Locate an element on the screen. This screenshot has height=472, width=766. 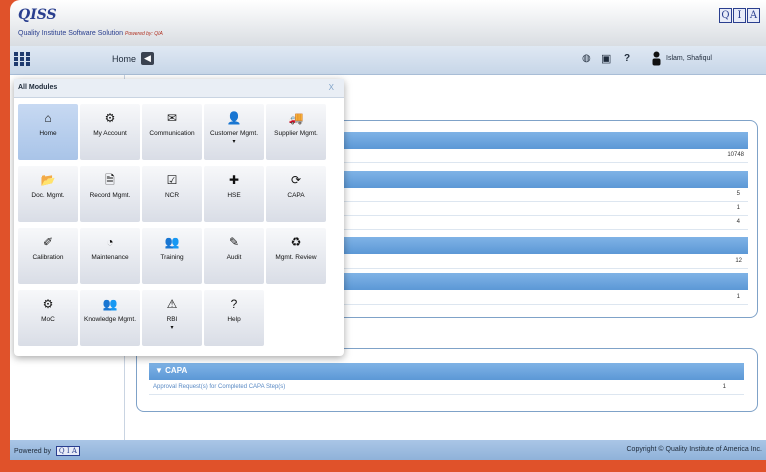
module-tile-communication: ✉ Communication is located at coordinates (172, 132).